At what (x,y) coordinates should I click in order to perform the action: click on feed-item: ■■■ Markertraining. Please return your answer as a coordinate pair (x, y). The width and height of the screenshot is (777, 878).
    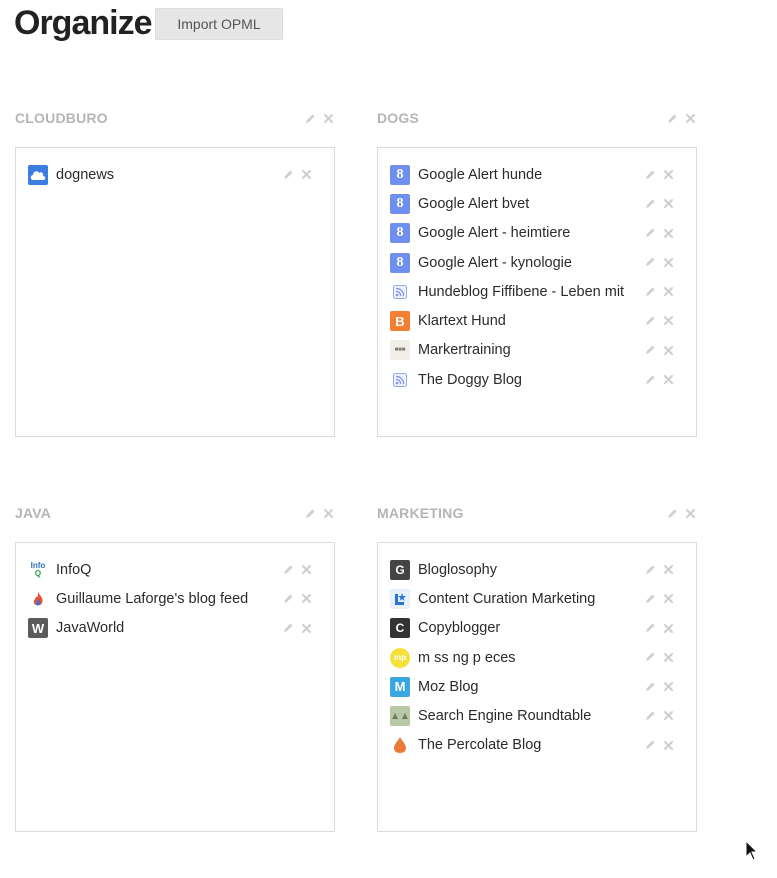
    Looking at the image, I should click on (537, 350).